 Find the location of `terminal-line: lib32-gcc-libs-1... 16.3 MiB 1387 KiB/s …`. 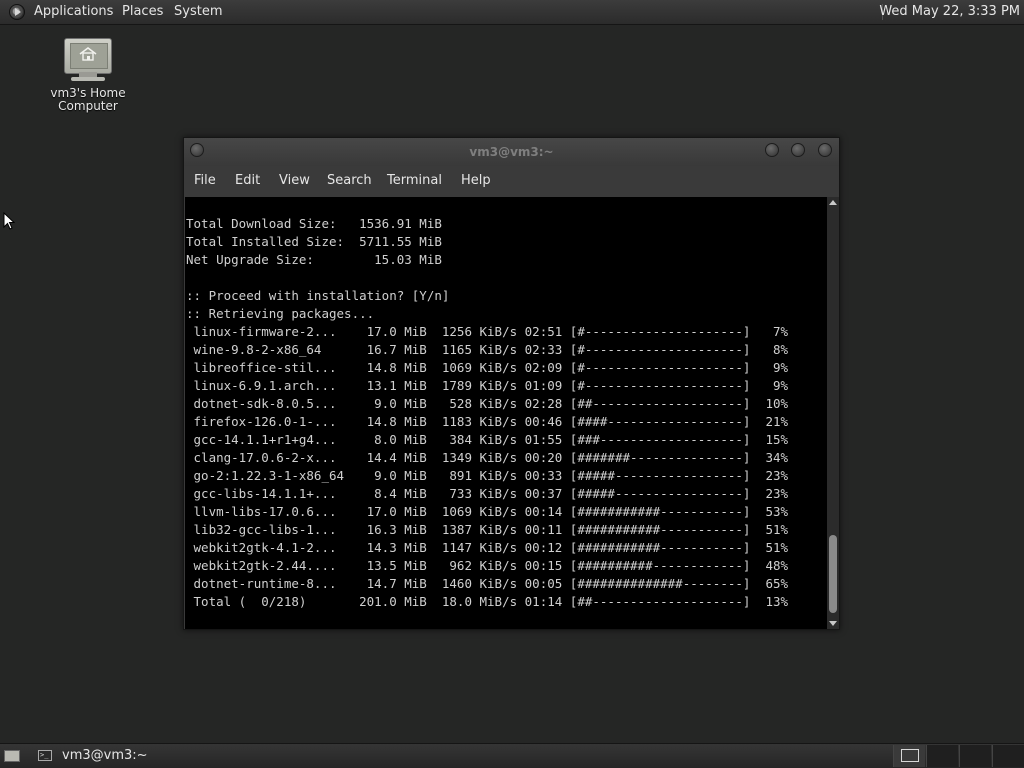

terminal-line: lib32-gcc-libs-1... 16.3 MiB 1387 KiB/s … is located at coordinates (487, 529).